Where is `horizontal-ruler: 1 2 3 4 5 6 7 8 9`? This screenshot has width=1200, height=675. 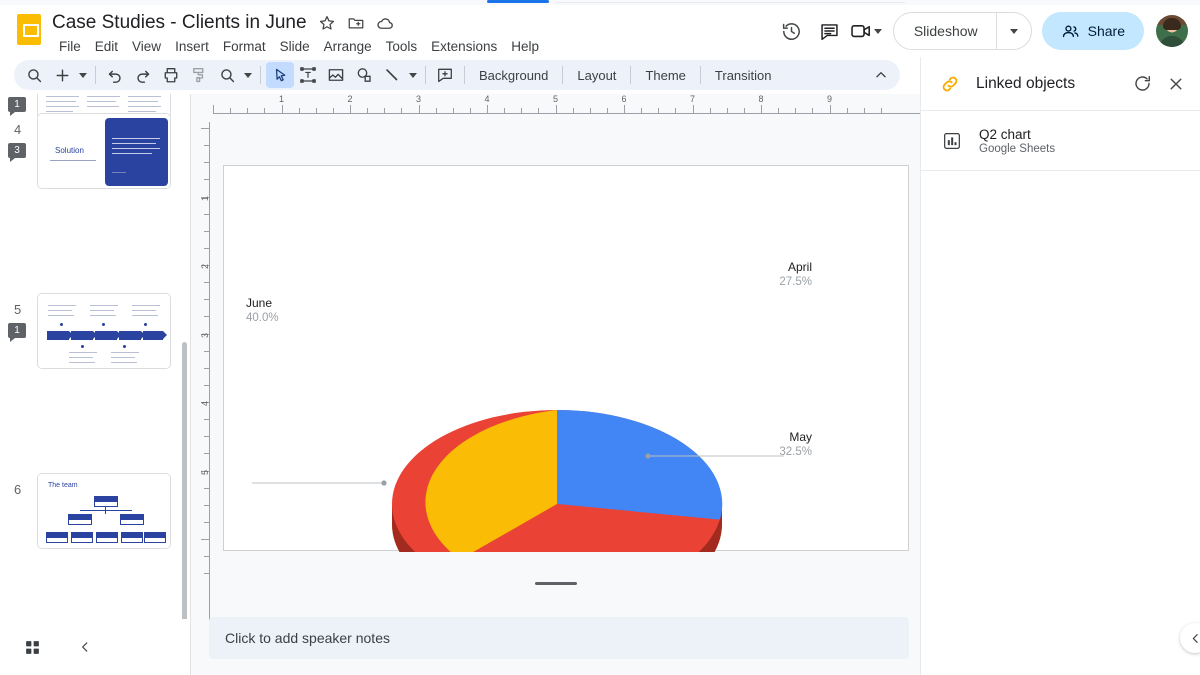
horizontal-ruler: 1 2 3 4 5 6 7 8 9 is located at coordinates (556, 106).